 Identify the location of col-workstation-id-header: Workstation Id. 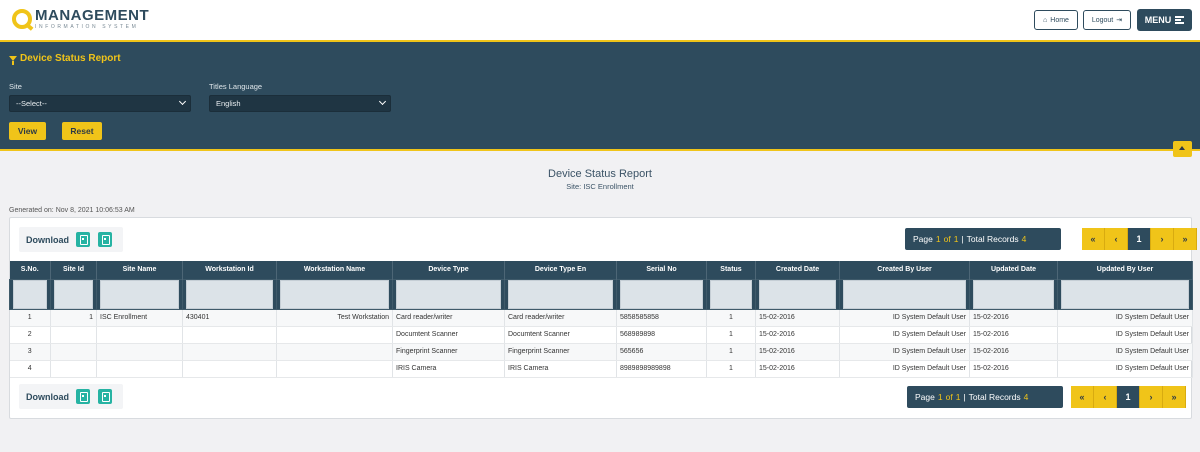
(229, 270).